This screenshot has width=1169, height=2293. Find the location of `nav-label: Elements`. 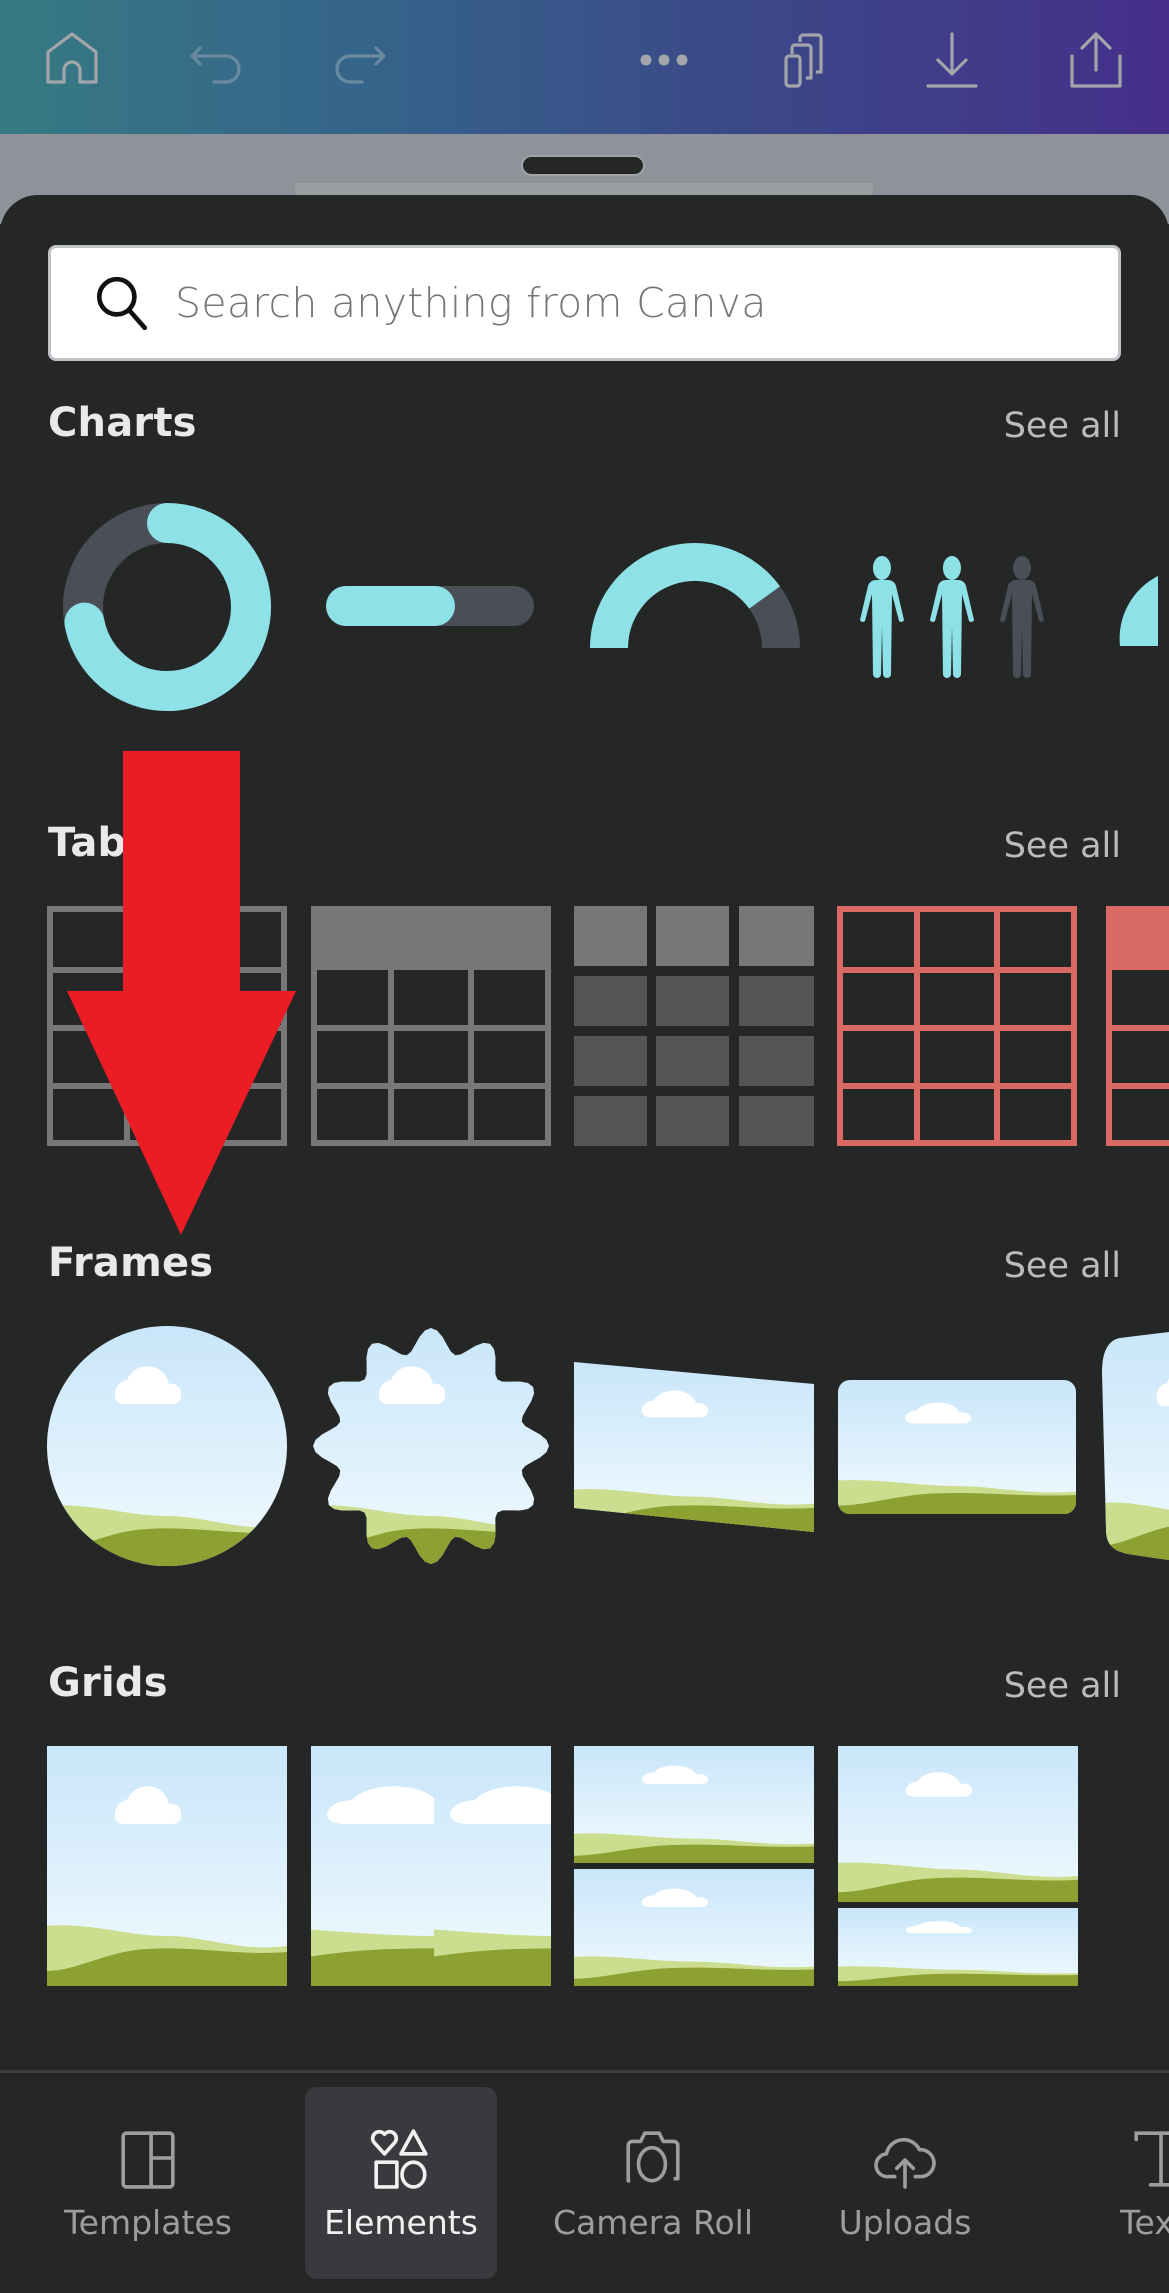

nav-label: Elements is located at coordinates (401, 2222).